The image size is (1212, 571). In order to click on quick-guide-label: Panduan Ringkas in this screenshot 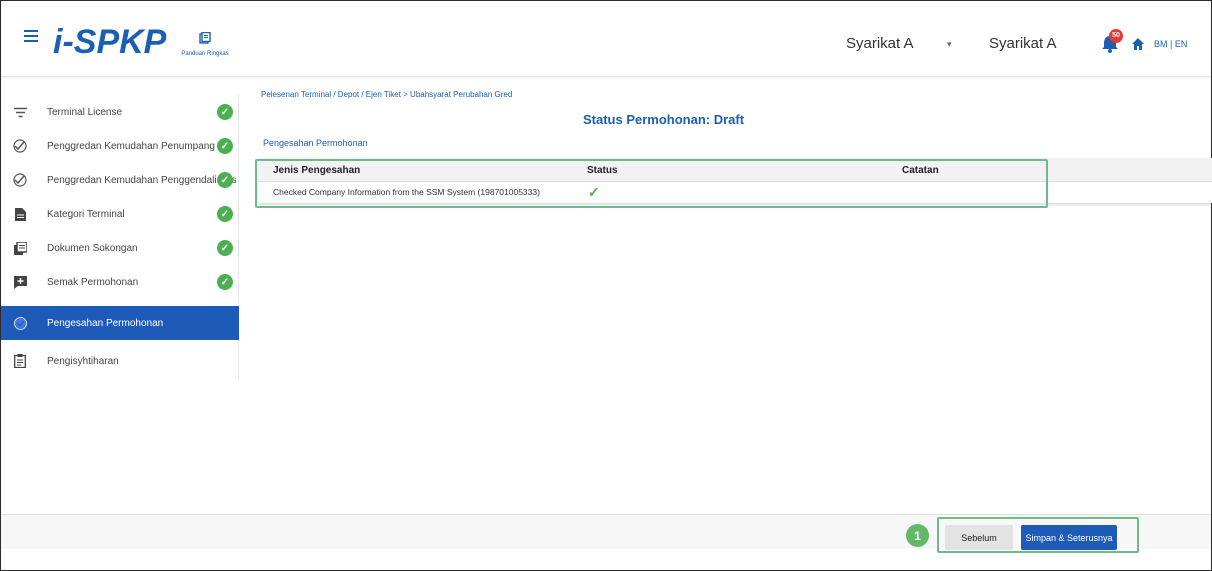, I will do `click(205, 54)`.